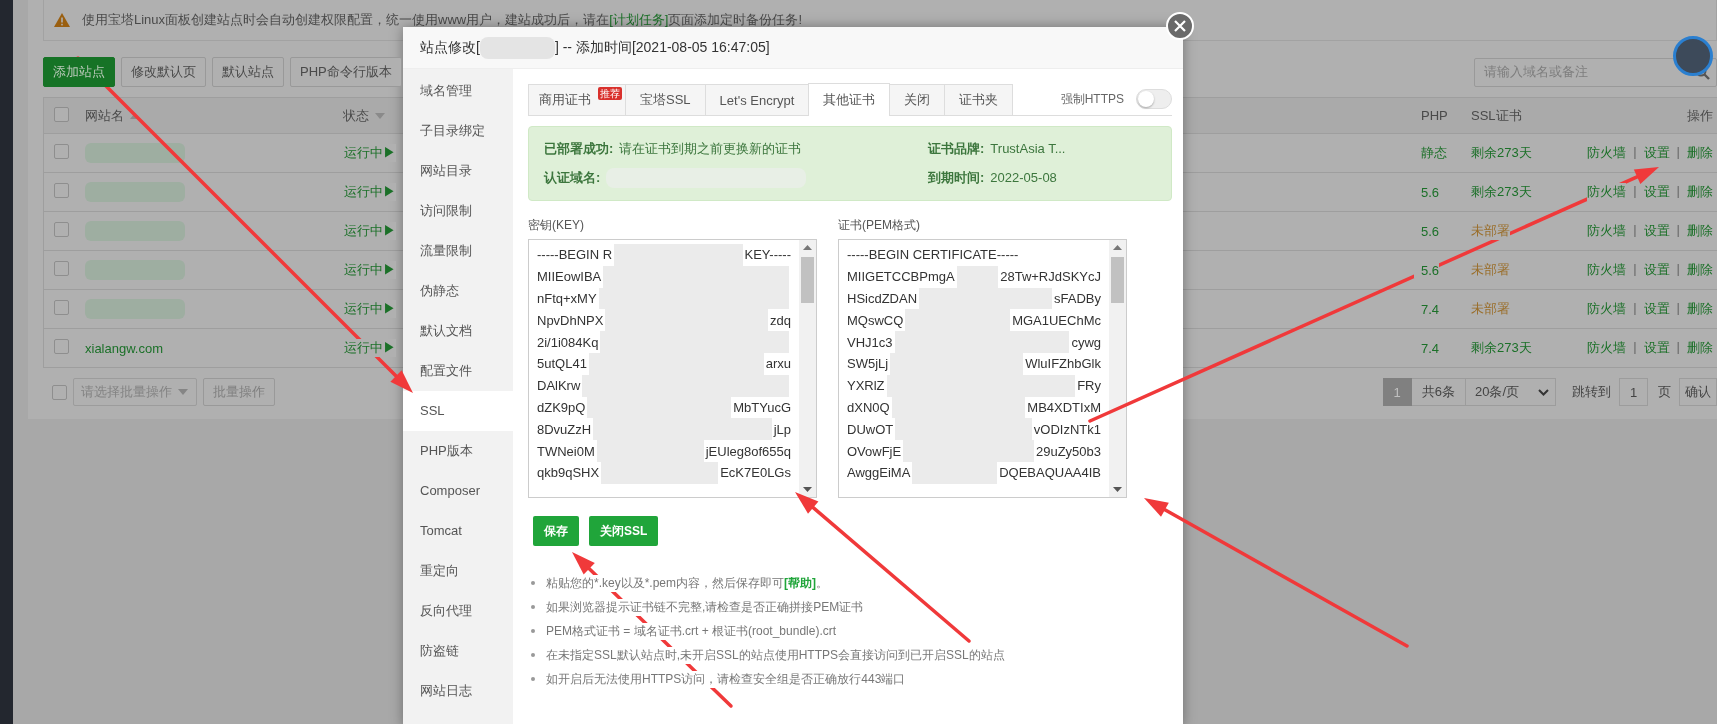  What do you see at coordinates (624, 531) in the screenshot?
I see `disable-ssl-button: 关闭SSL` at bounding box center [624, 531].